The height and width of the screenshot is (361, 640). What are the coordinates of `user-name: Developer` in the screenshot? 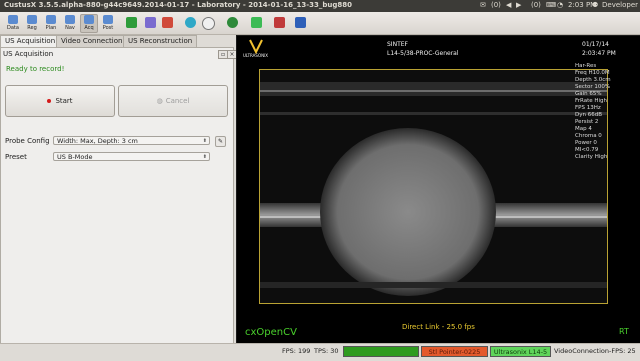 It's located at (620, 5).